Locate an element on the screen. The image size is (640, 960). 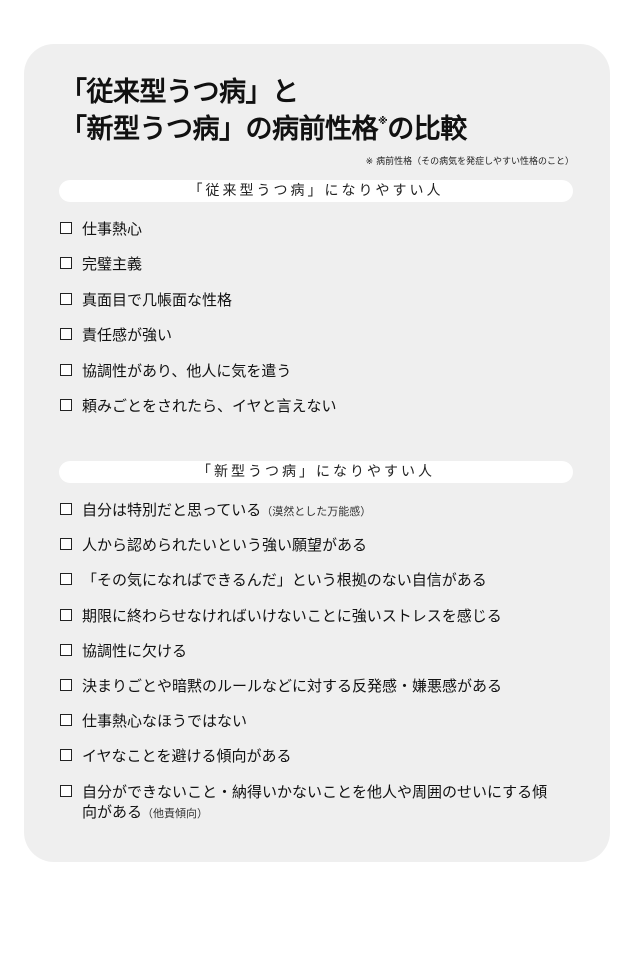
item-text: 期限に終わらせなければいけないことに強いストレスを感じる is located at coordinates (292, 616).